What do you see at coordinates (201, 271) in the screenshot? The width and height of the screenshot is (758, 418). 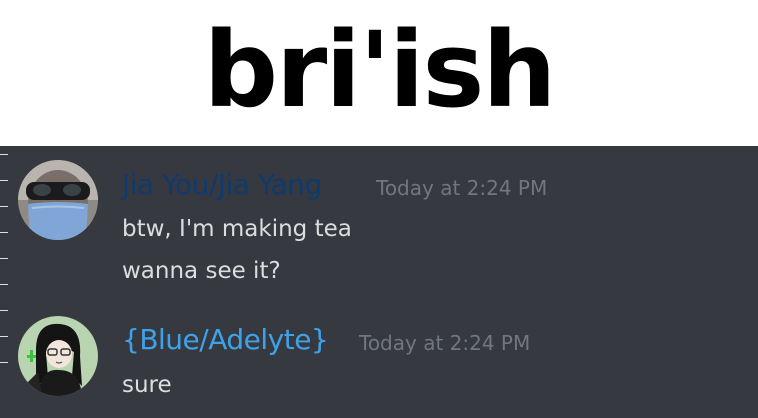 I see `message-text: wanna see it?` at bounding box center [201, 271].